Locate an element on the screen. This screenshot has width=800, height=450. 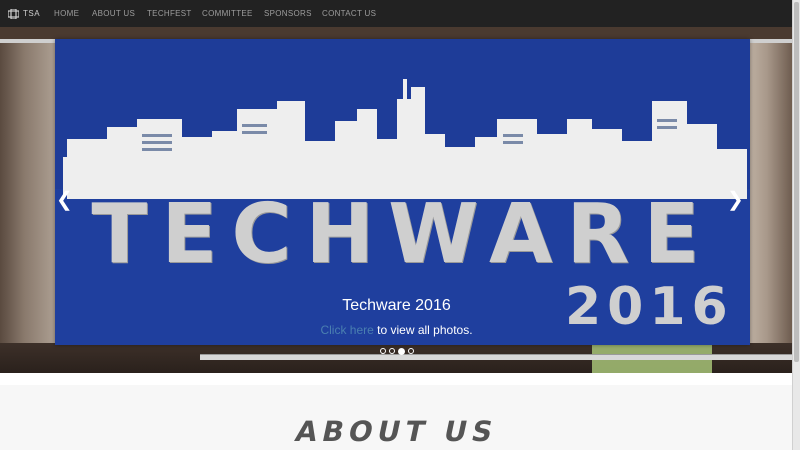
nav-link-home: HOME is located at coordinates (66, 13).